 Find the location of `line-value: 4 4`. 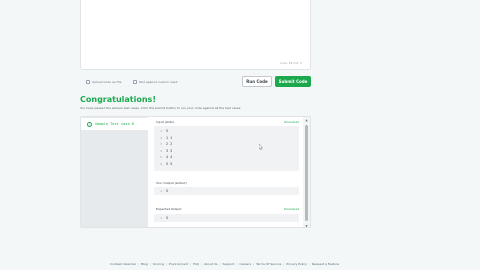

line-value: 4 4 is located at coordinates (169, 157).